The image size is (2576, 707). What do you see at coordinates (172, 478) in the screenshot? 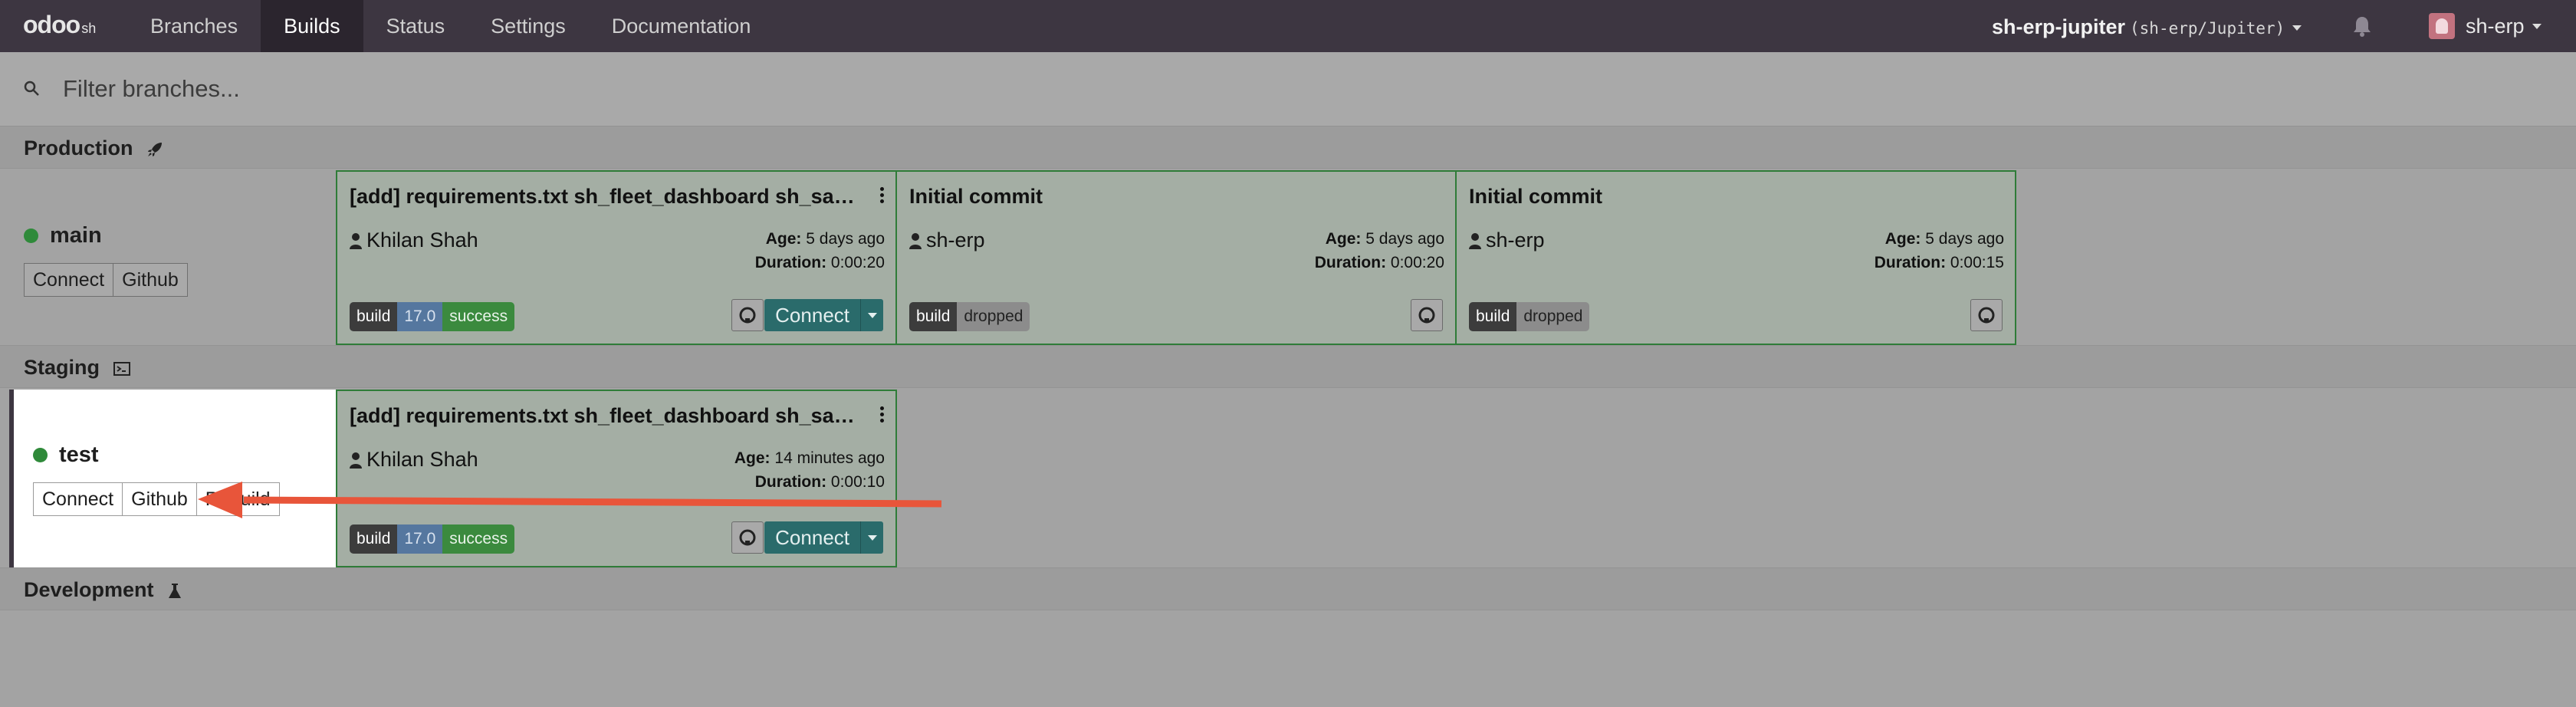
I see `branch-cell-selected: test Connect Github Rebuild` at bounding box center [172, 478].